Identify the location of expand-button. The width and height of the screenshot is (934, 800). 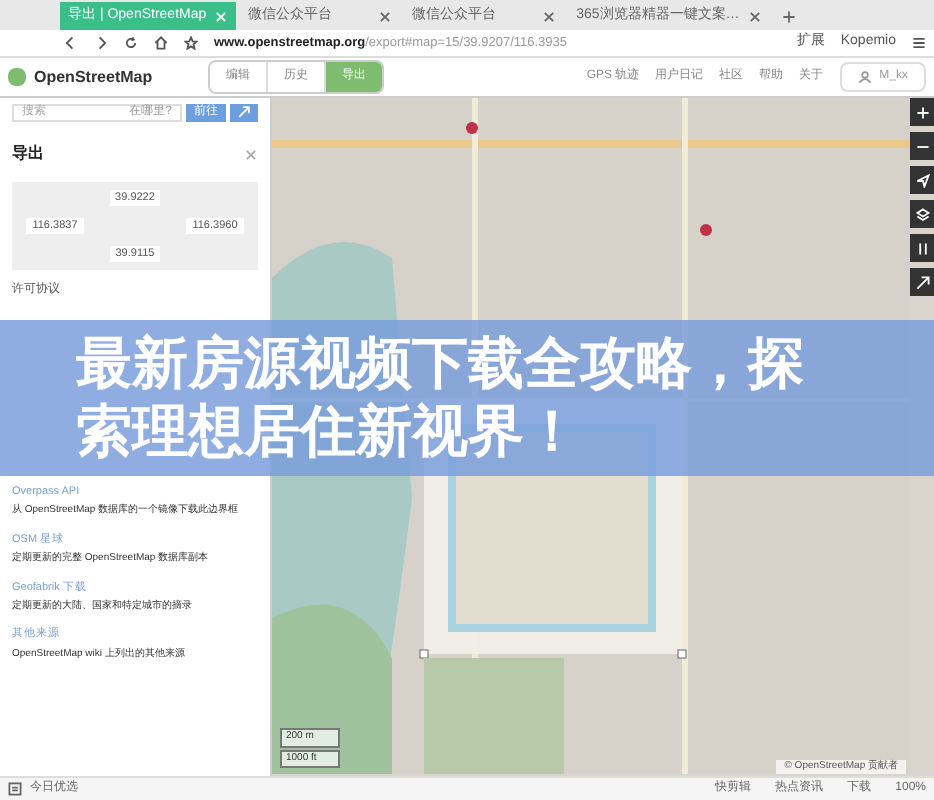
(922, 282).